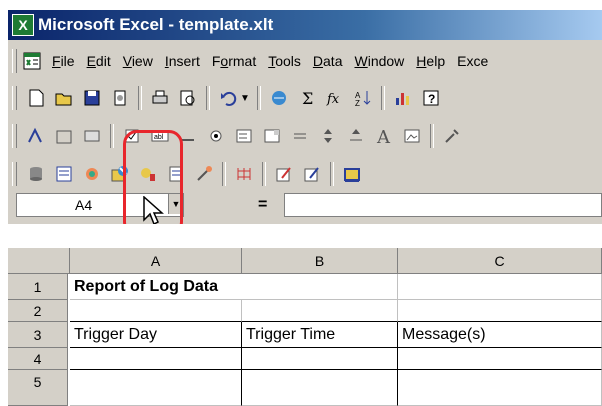 This screenshot has height=406, width=602. What do you see at coordinates (92, 98) in the screenshot?
I see `save-icon` at bounding box center [92, 98].